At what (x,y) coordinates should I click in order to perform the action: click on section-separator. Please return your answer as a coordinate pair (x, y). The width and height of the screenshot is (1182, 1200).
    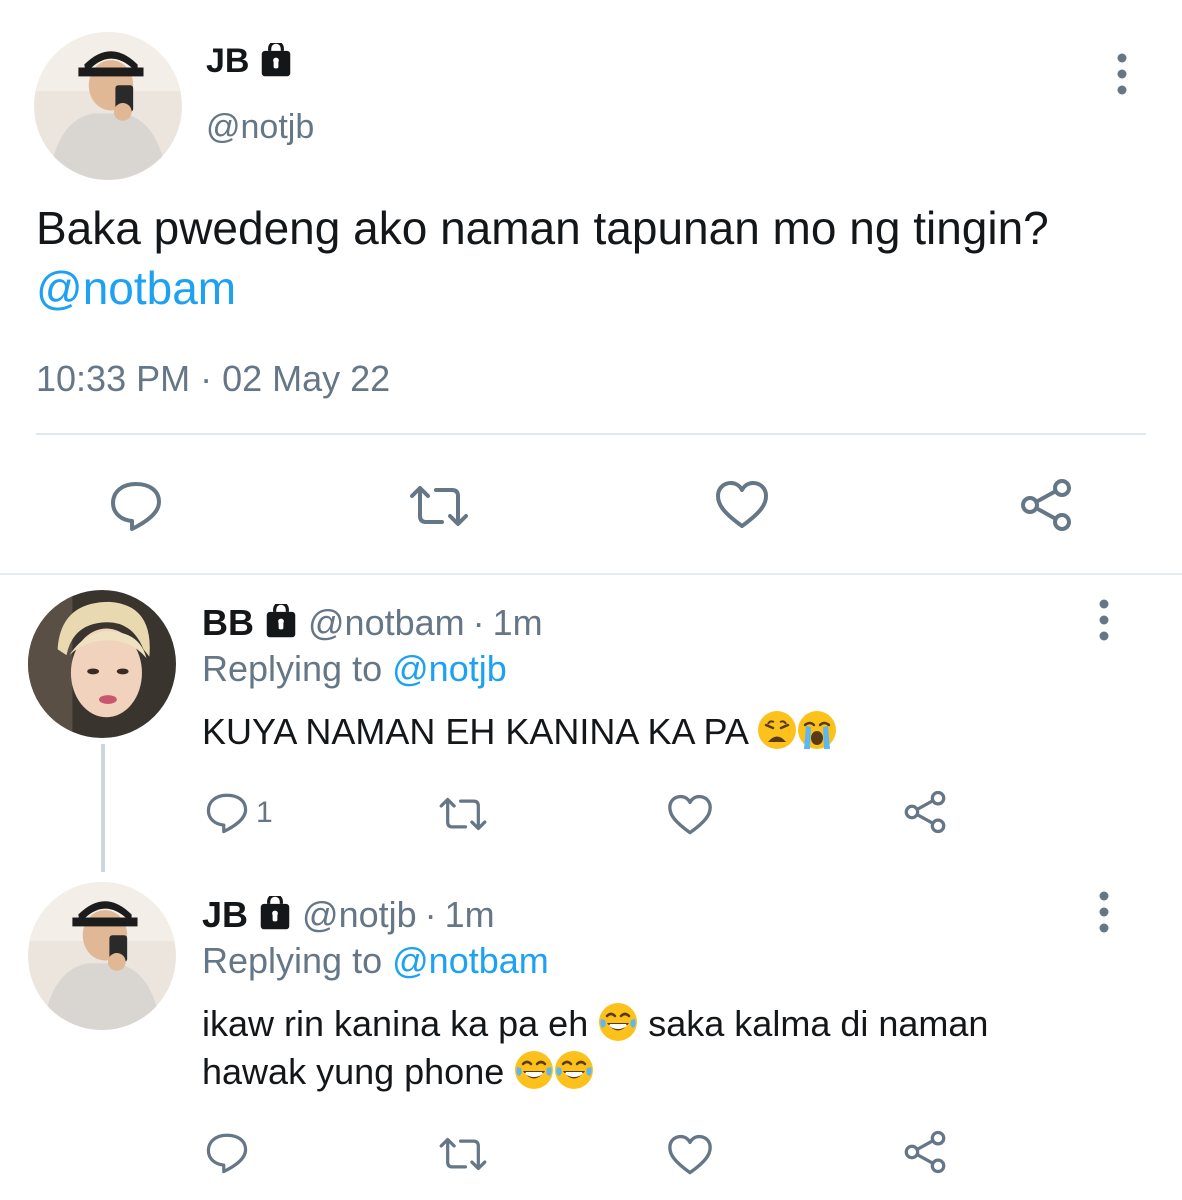
    Looking at the image, I should click on (591, 574).